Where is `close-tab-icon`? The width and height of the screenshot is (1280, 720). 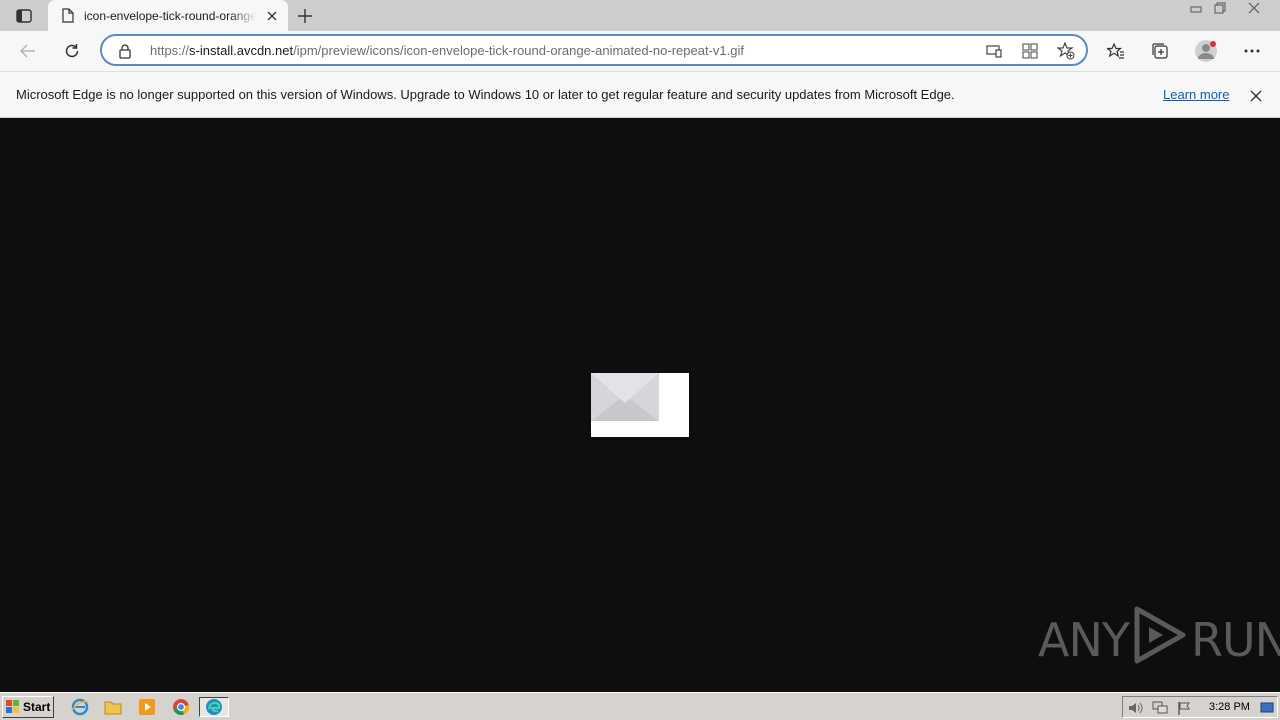
close-tab-icon is located at coordinates (272, 16).